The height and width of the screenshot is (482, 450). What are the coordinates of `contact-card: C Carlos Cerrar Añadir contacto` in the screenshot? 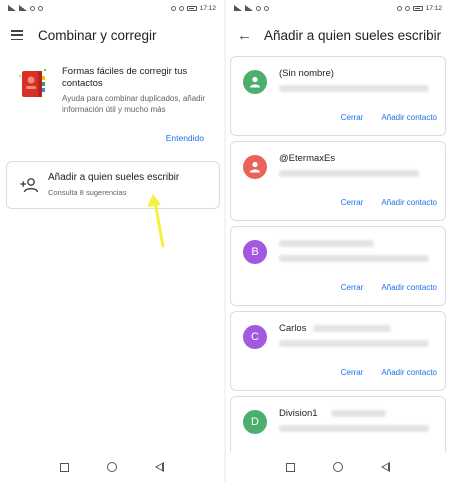 It's located at (338, 351).